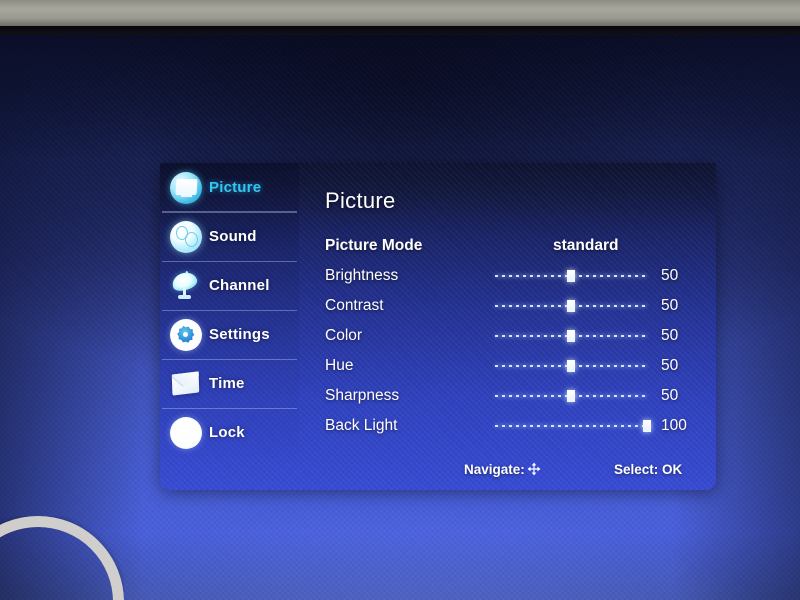  I want to click on sidebar-item-time: Time, so click(229, 383).